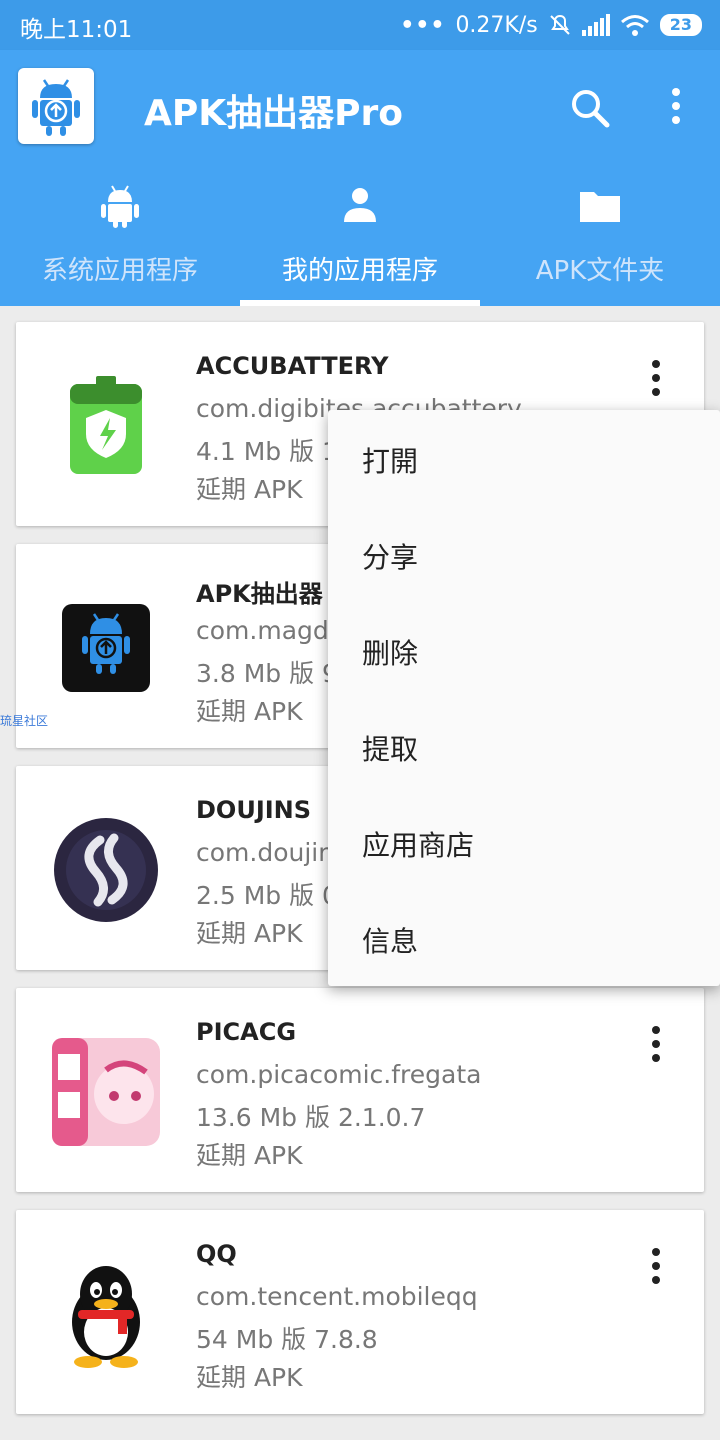  Describe the element at coordinates (106, 870) in the screenshot. I see `doujins-icon` at that location.